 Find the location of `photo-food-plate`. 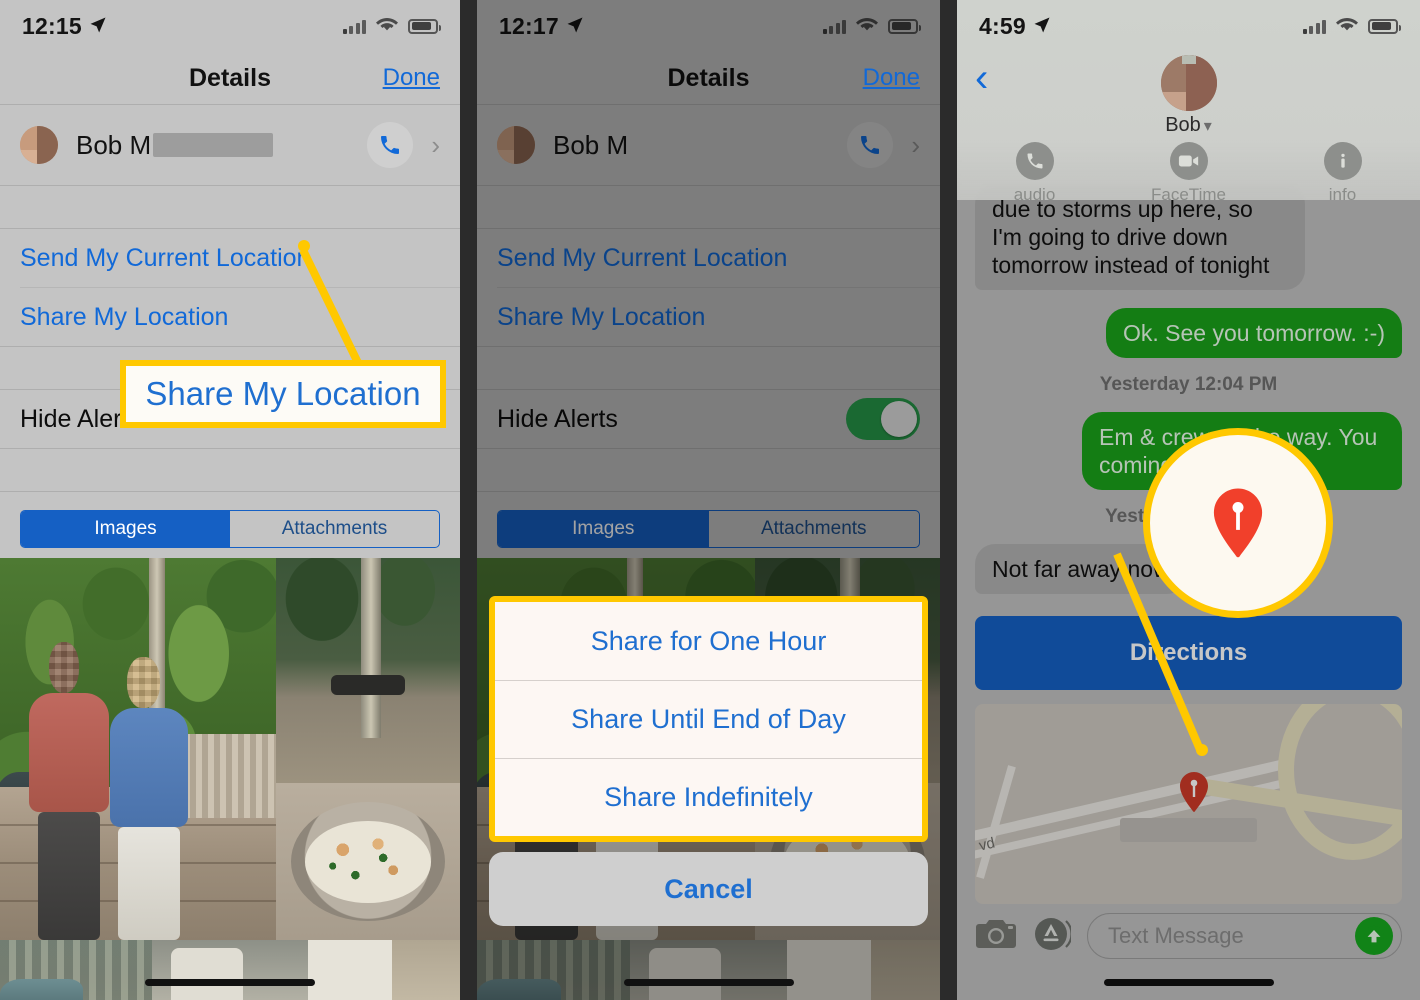

photo-food-plate is located at coordinates (368, 861).